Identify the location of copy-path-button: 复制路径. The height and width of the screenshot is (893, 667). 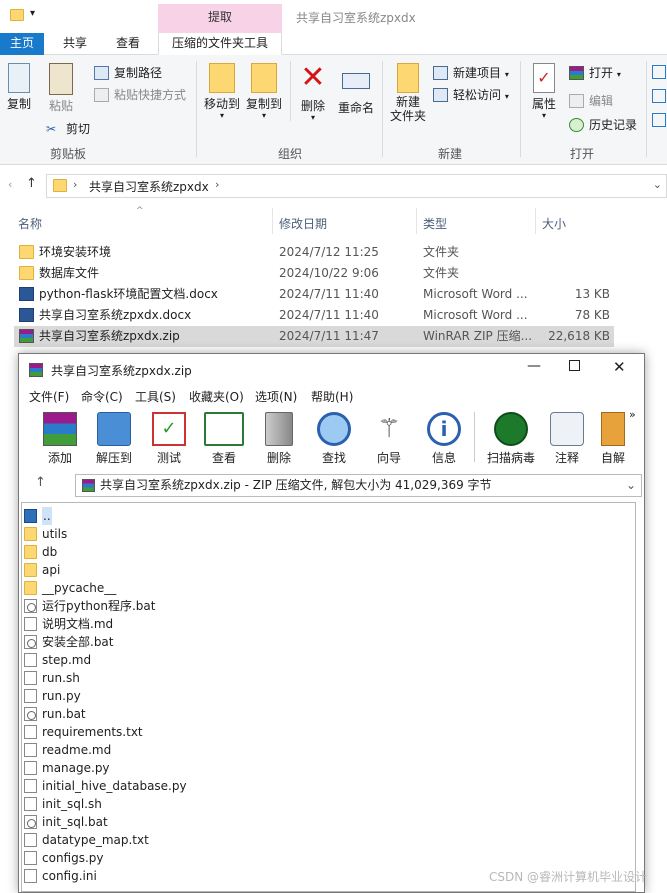
(128, 73).